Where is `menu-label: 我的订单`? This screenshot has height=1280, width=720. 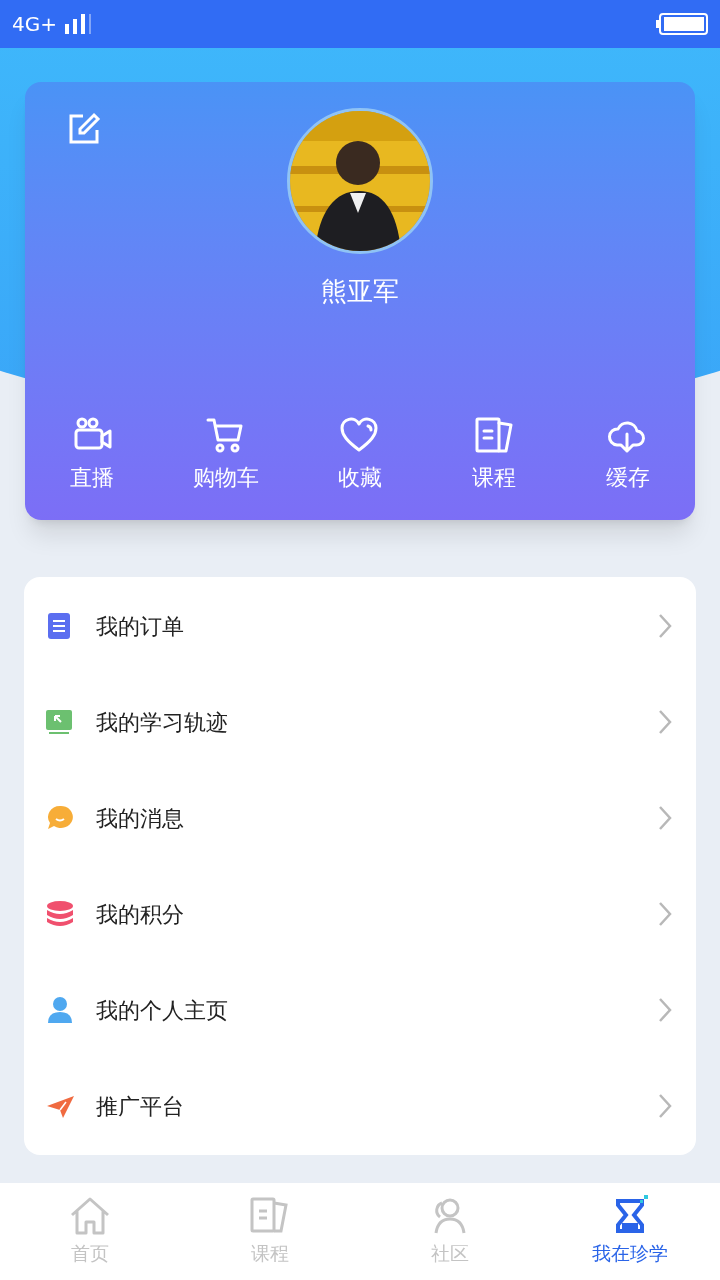 menu-label: 我的订单 is located at coordinates (140, 626).